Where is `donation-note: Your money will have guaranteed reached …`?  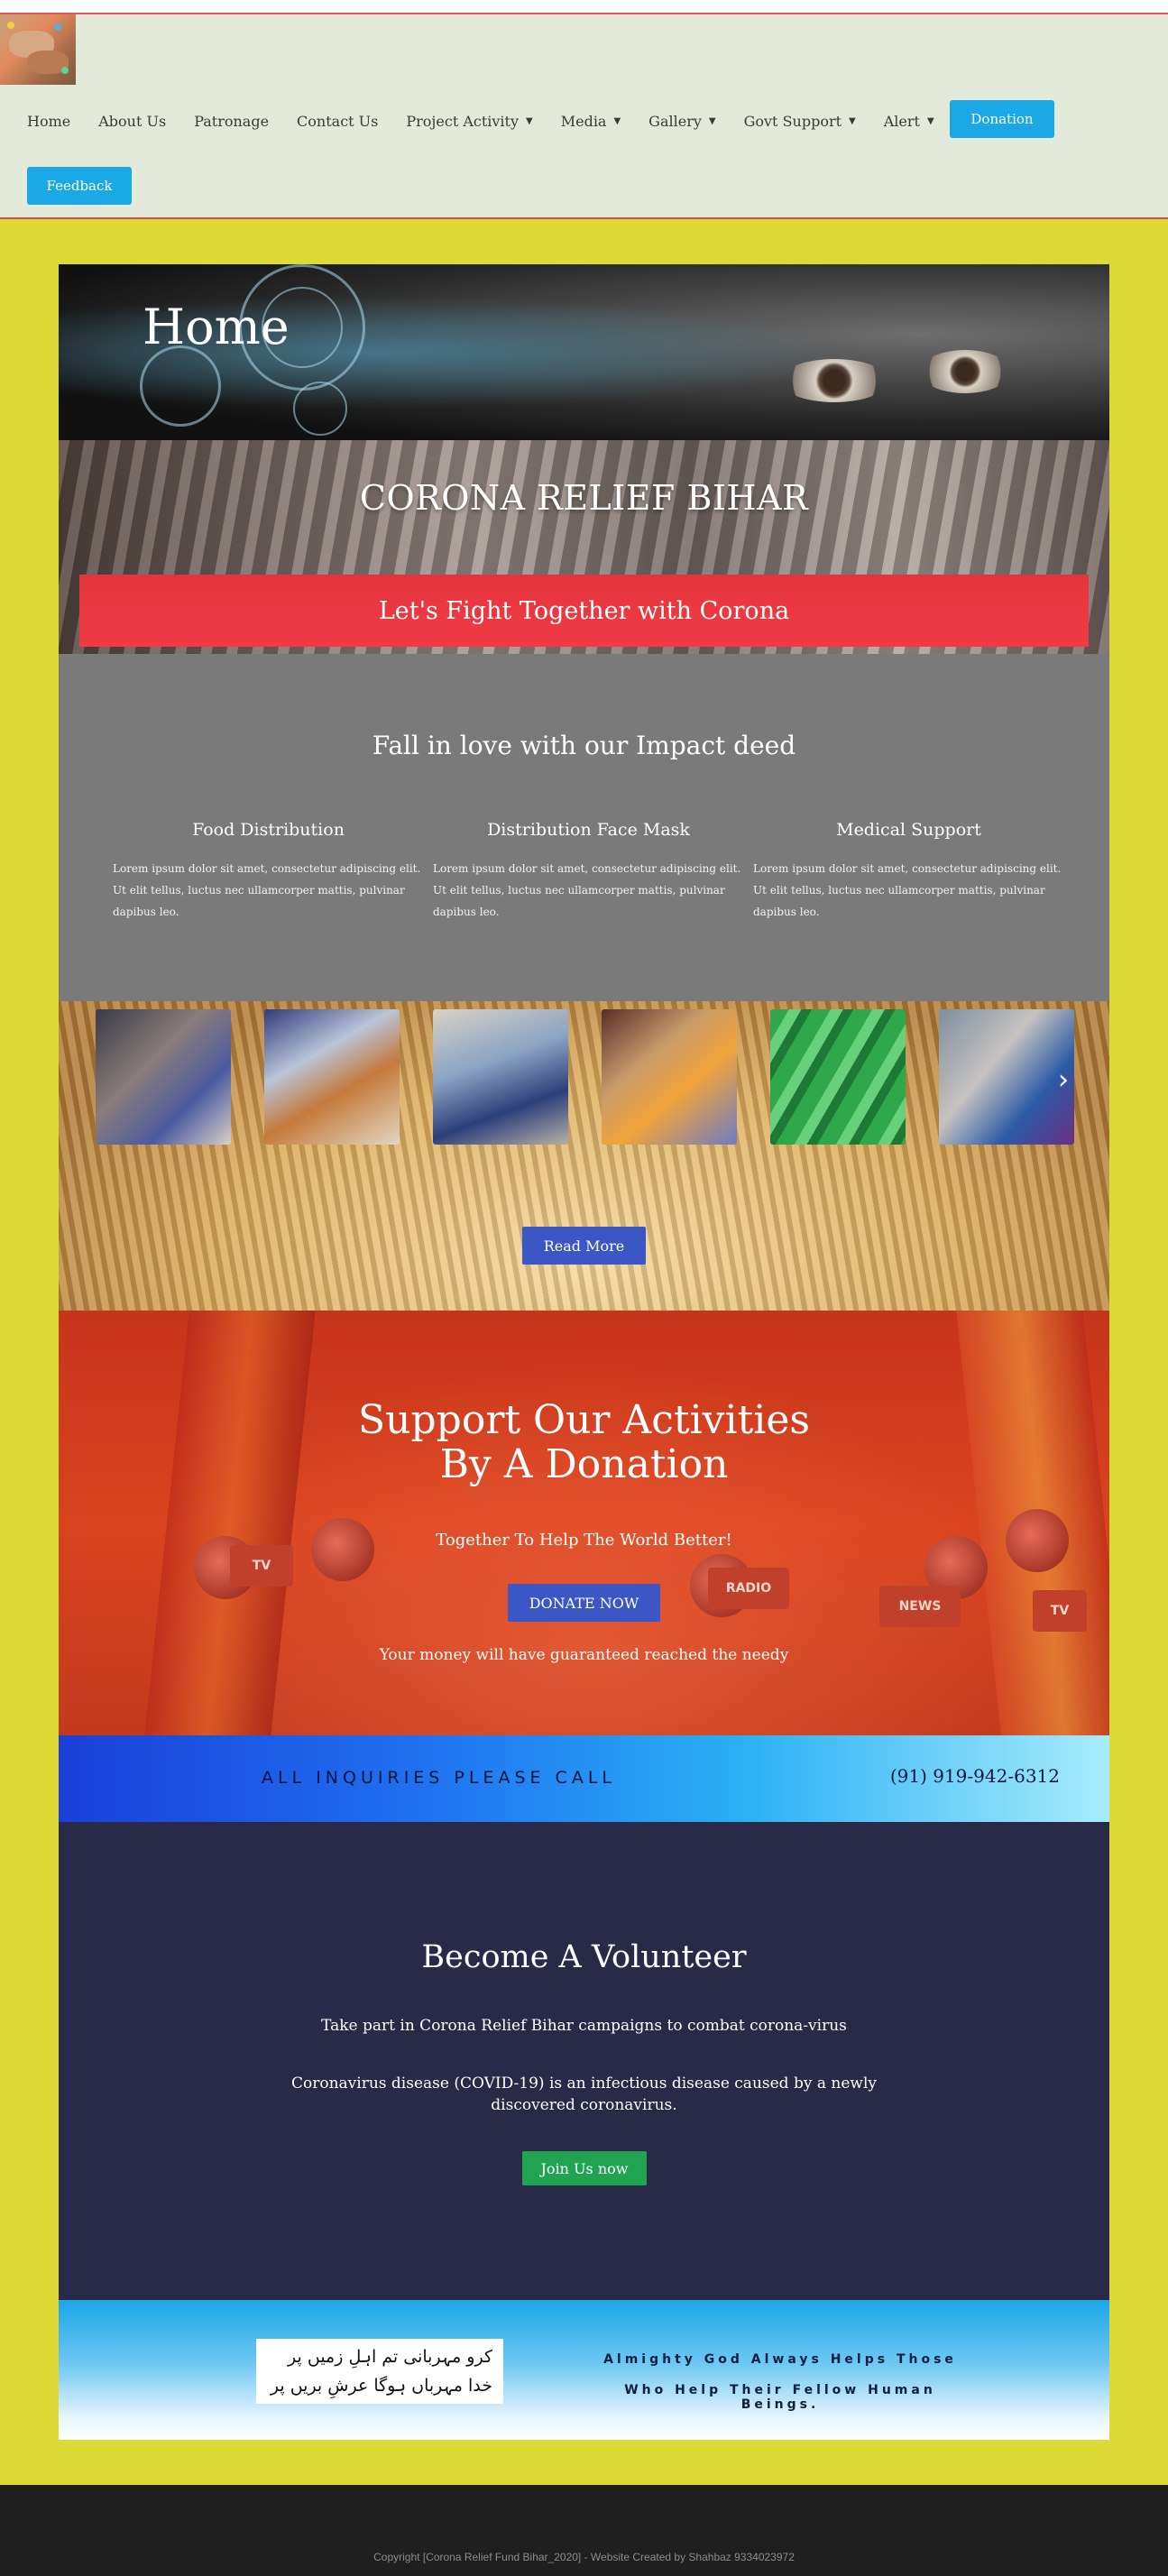
donation-note: Your money will have guaranteed reached … is located at coordinates (584, 1655).